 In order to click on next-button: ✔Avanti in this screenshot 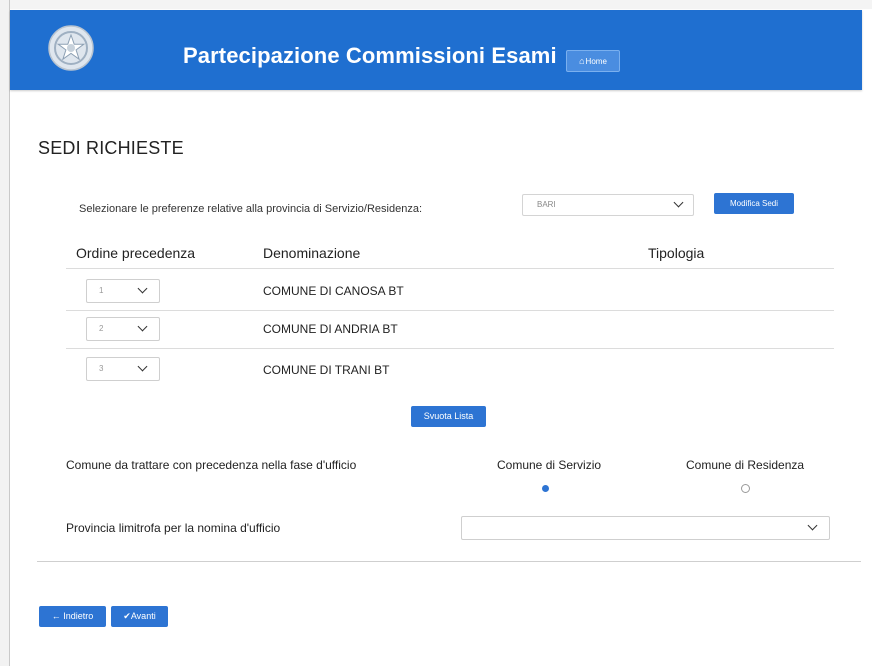, I will do `click(139, 616)`.